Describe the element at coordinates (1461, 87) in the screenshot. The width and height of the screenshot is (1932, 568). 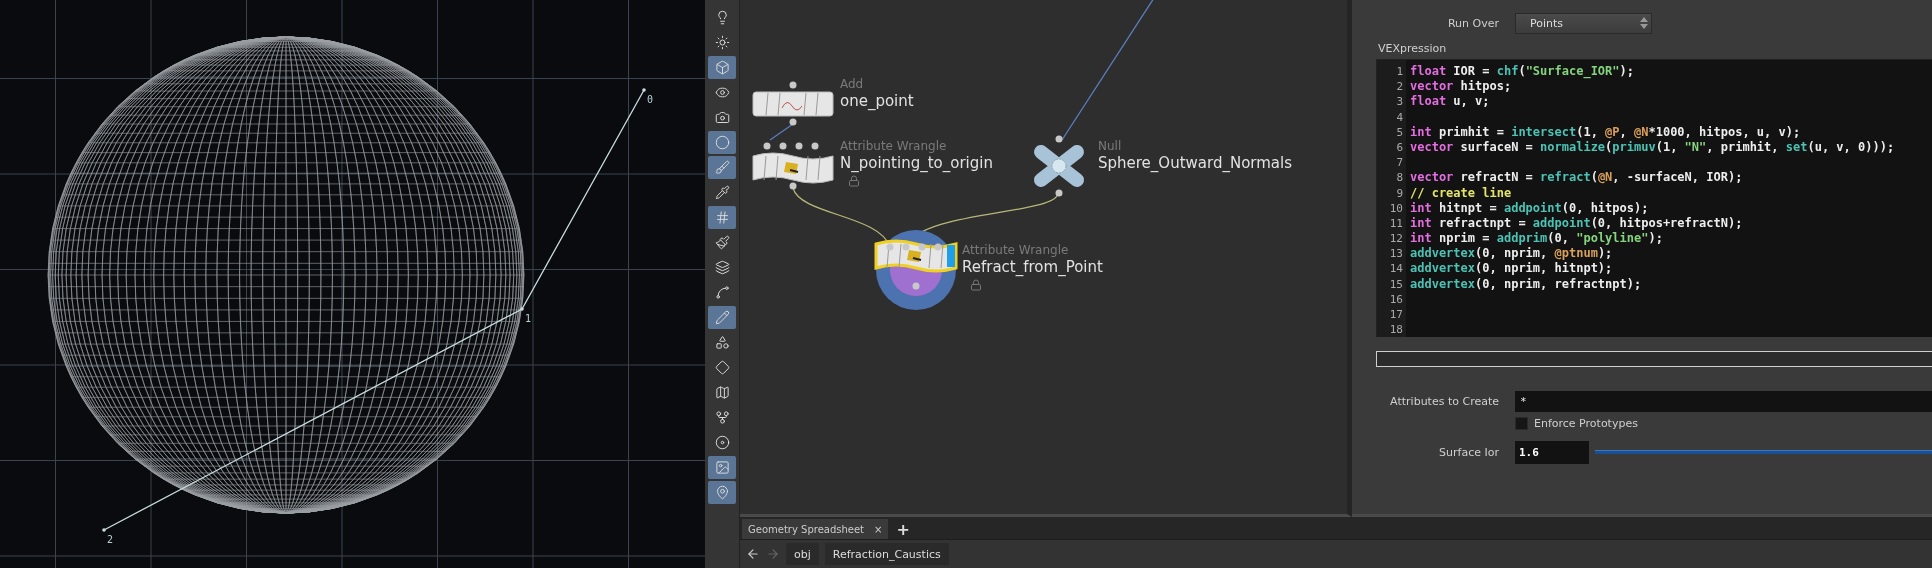
I see `code-line: vector hitpos;` at that location.